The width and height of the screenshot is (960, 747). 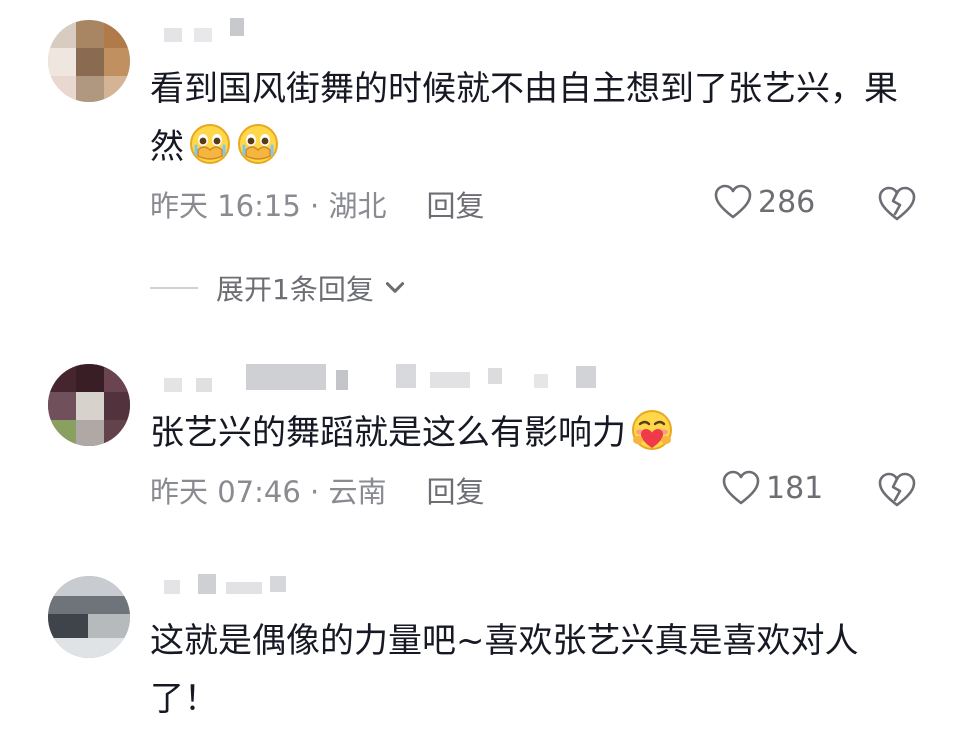 What do you see at coordinates (174, 288) in the screenshot?
I see `divider-line` at bounding box center [174, 288].